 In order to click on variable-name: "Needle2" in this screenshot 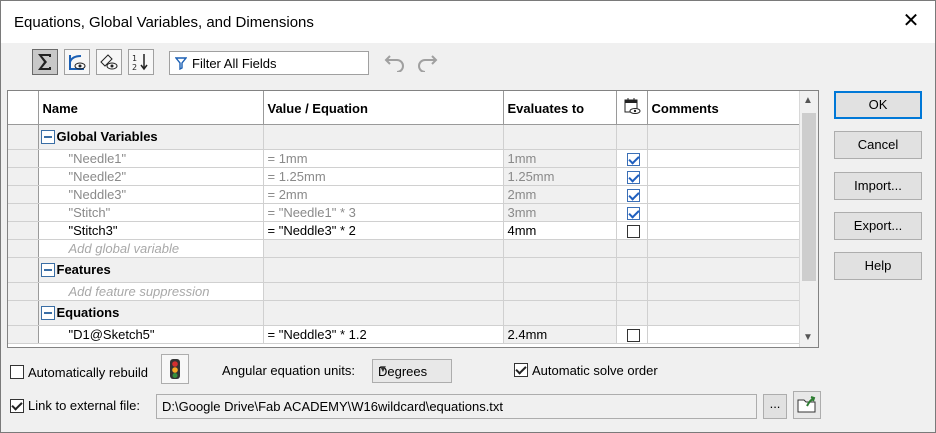, I will do `click(151, 176)`.